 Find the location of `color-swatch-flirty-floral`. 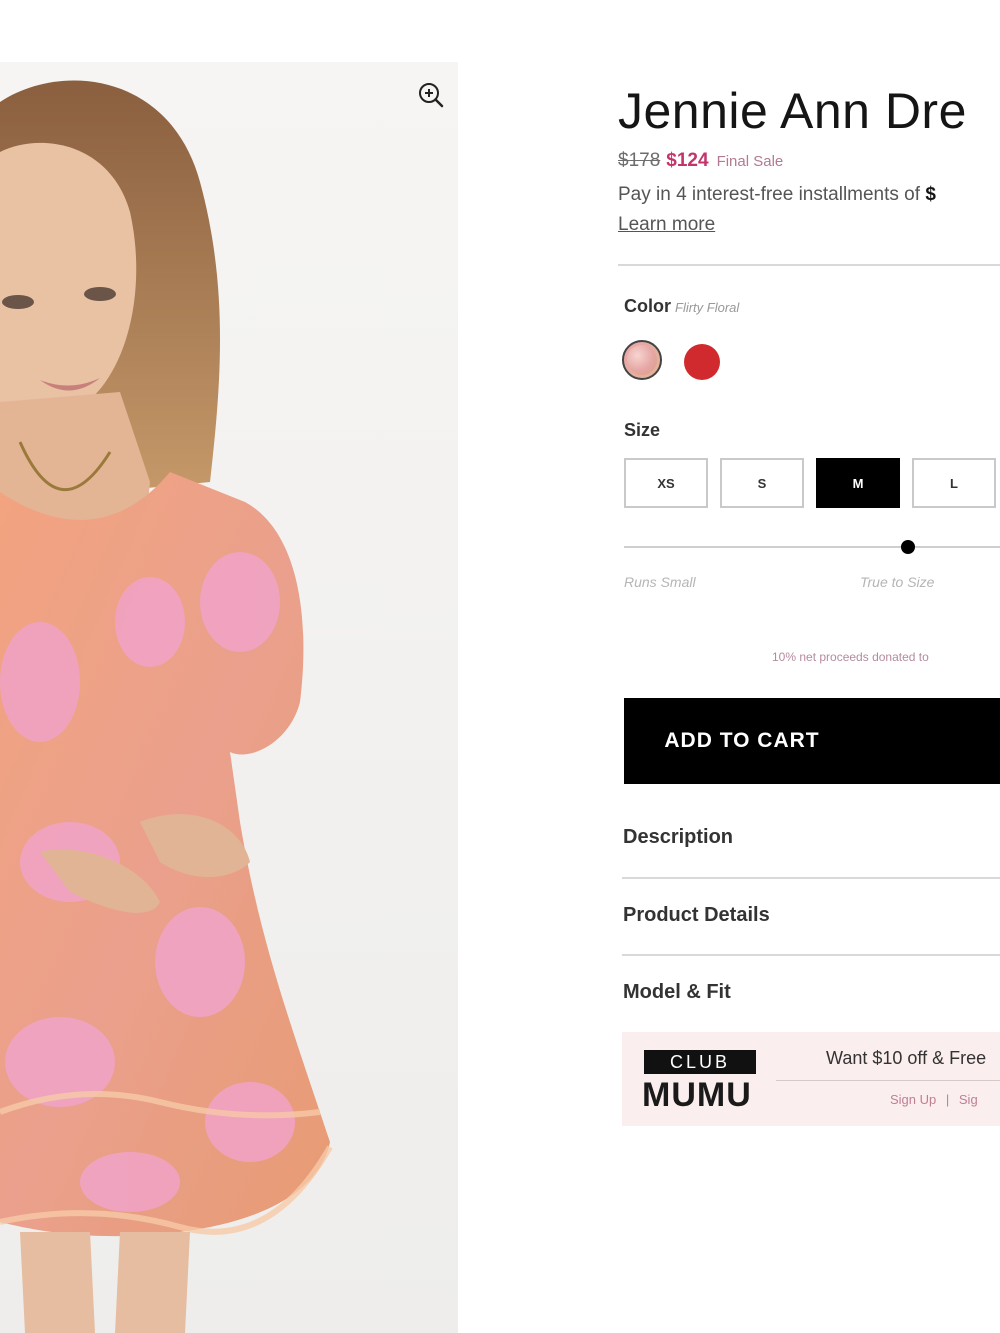

color-swatch-flirty-floral is located at coordinates (642, 360).